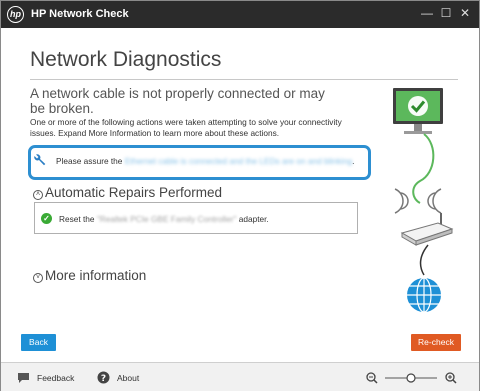 The image size is (480, 391). What do you see at coordinates (40, 160) in the screenshot?
I see `wrench-icon` at bounding box center [40, 160].